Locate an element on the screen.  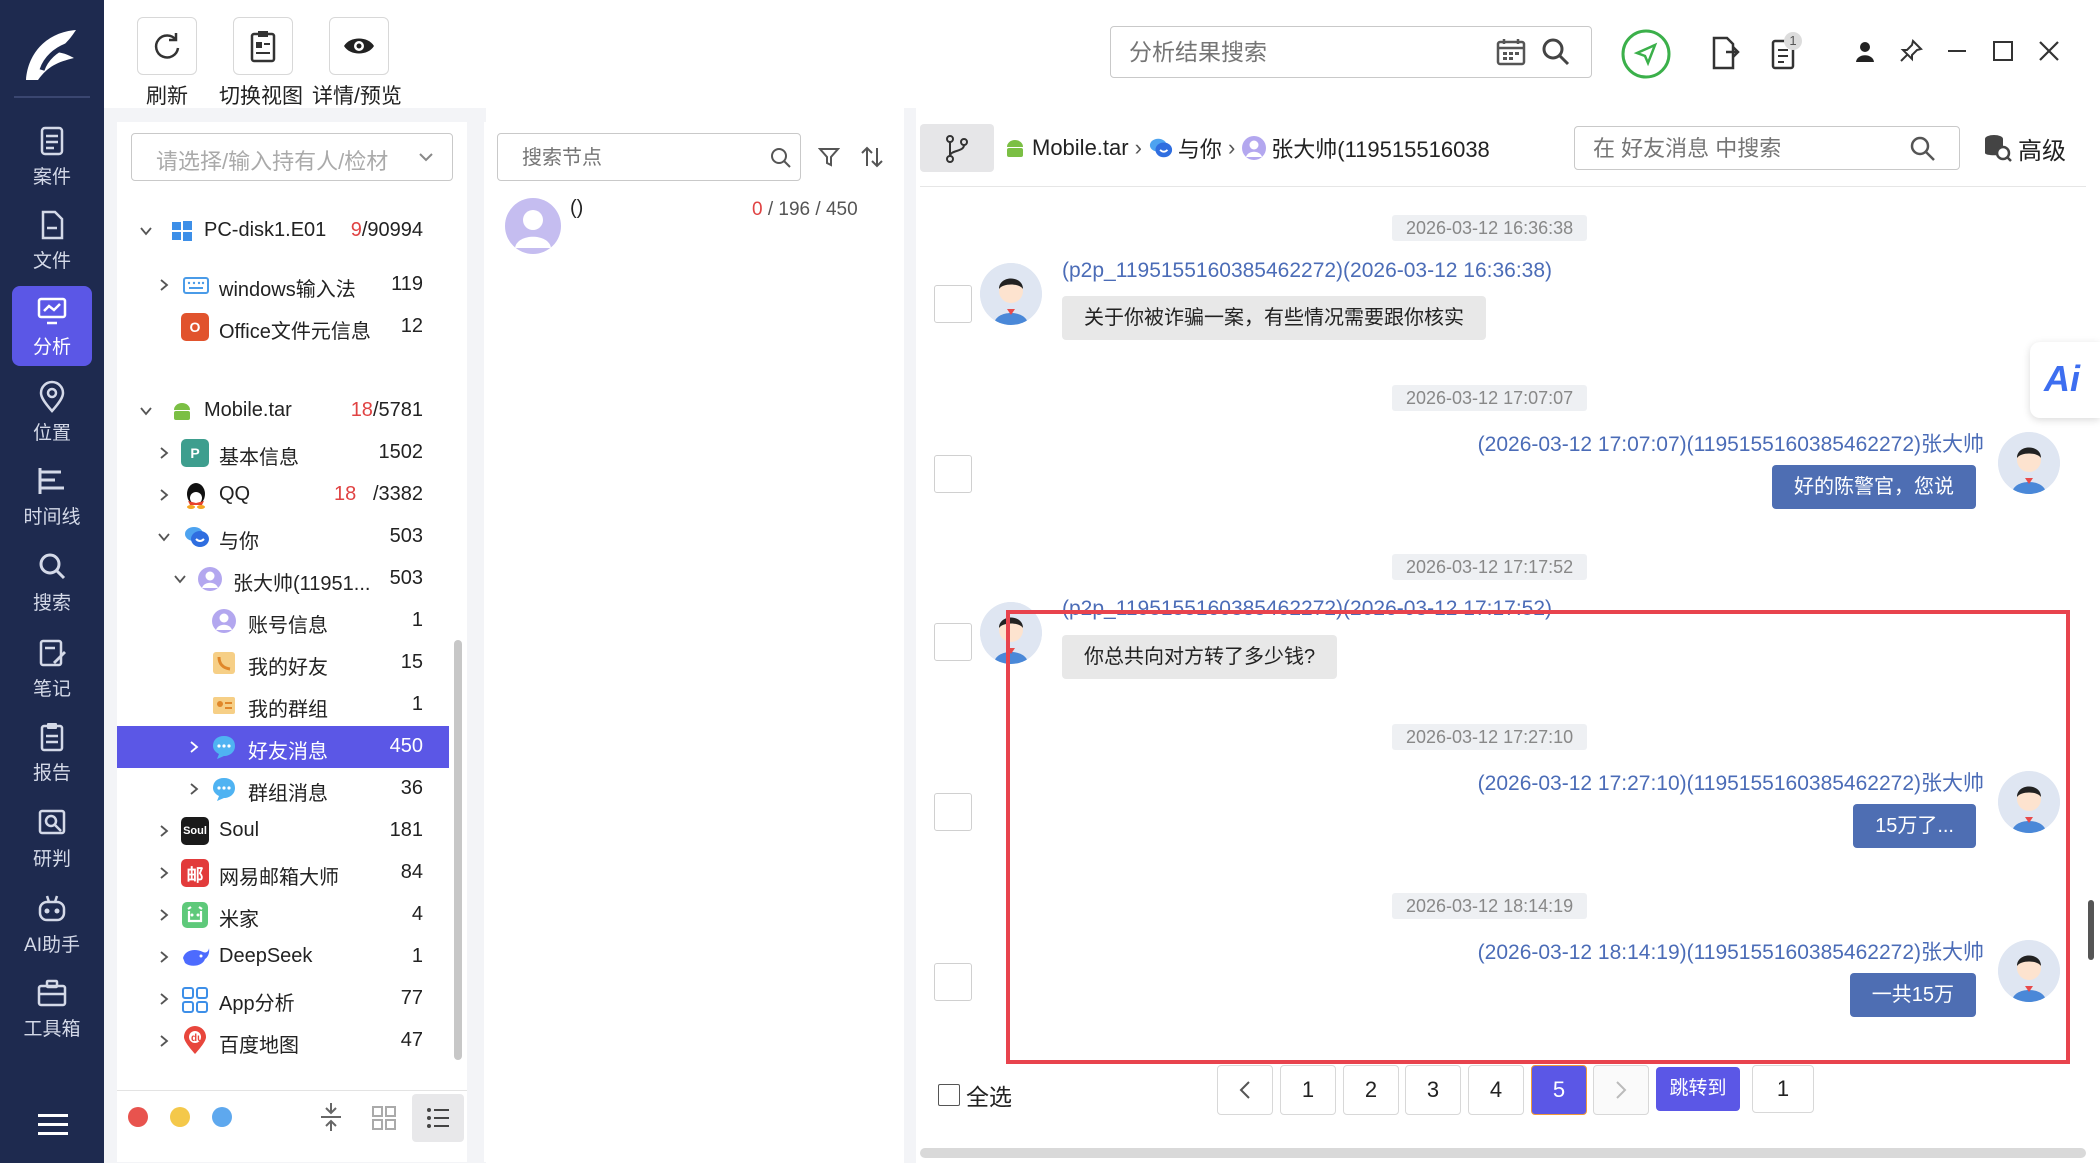
tree-item-qq: QQ 18 /3382 is located at coordinates (283, 495).